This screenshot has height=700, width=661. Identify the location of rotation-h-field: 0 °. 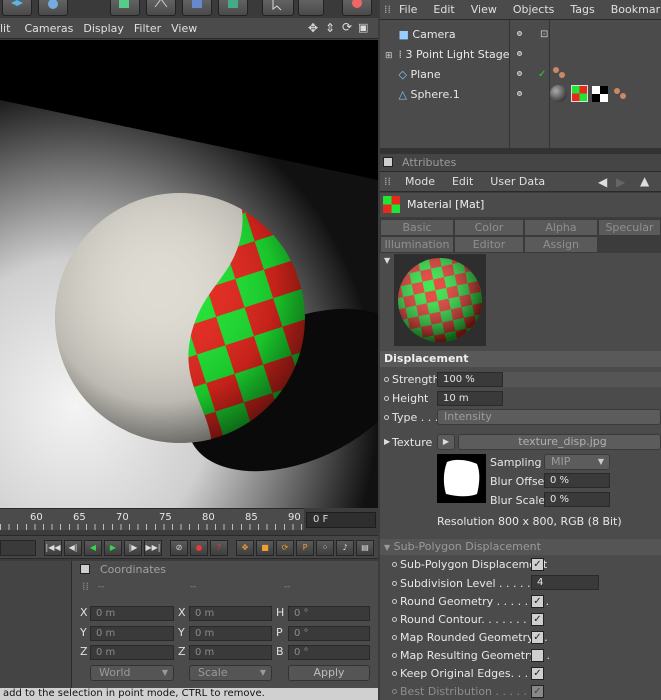
(329, 613).